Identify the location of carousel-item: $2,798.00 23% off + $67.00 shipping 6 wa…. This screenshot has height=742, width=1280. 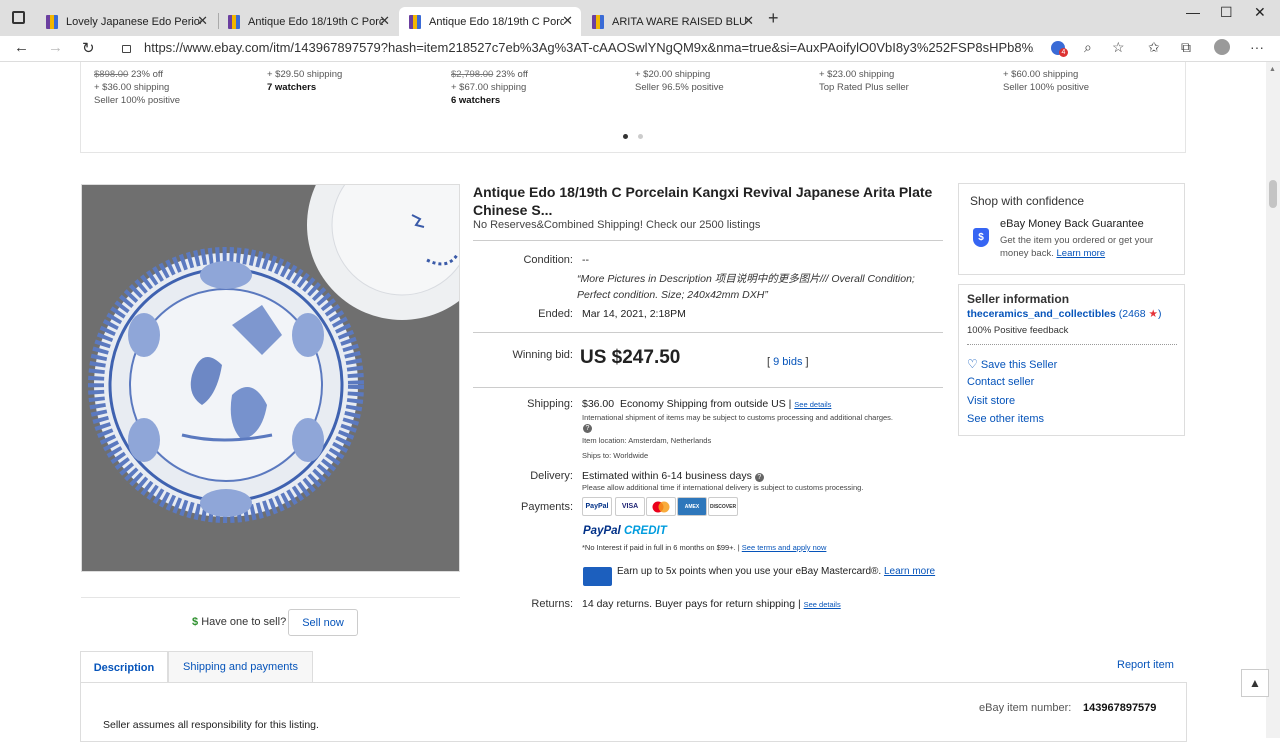
(489, 87).